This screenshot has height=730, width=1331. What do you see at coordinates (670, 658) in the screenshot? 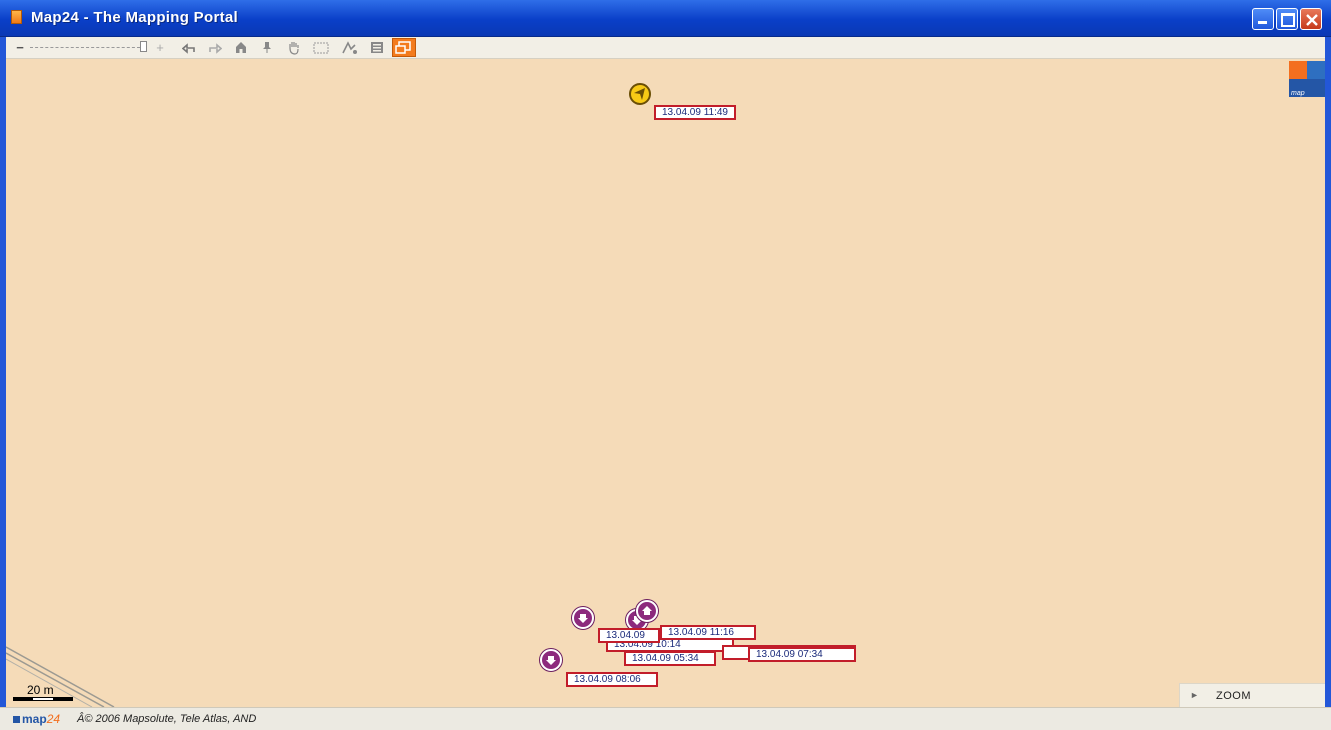
I see `marker-label: 13.04.09 05:34` at bounding box center [670, 658].